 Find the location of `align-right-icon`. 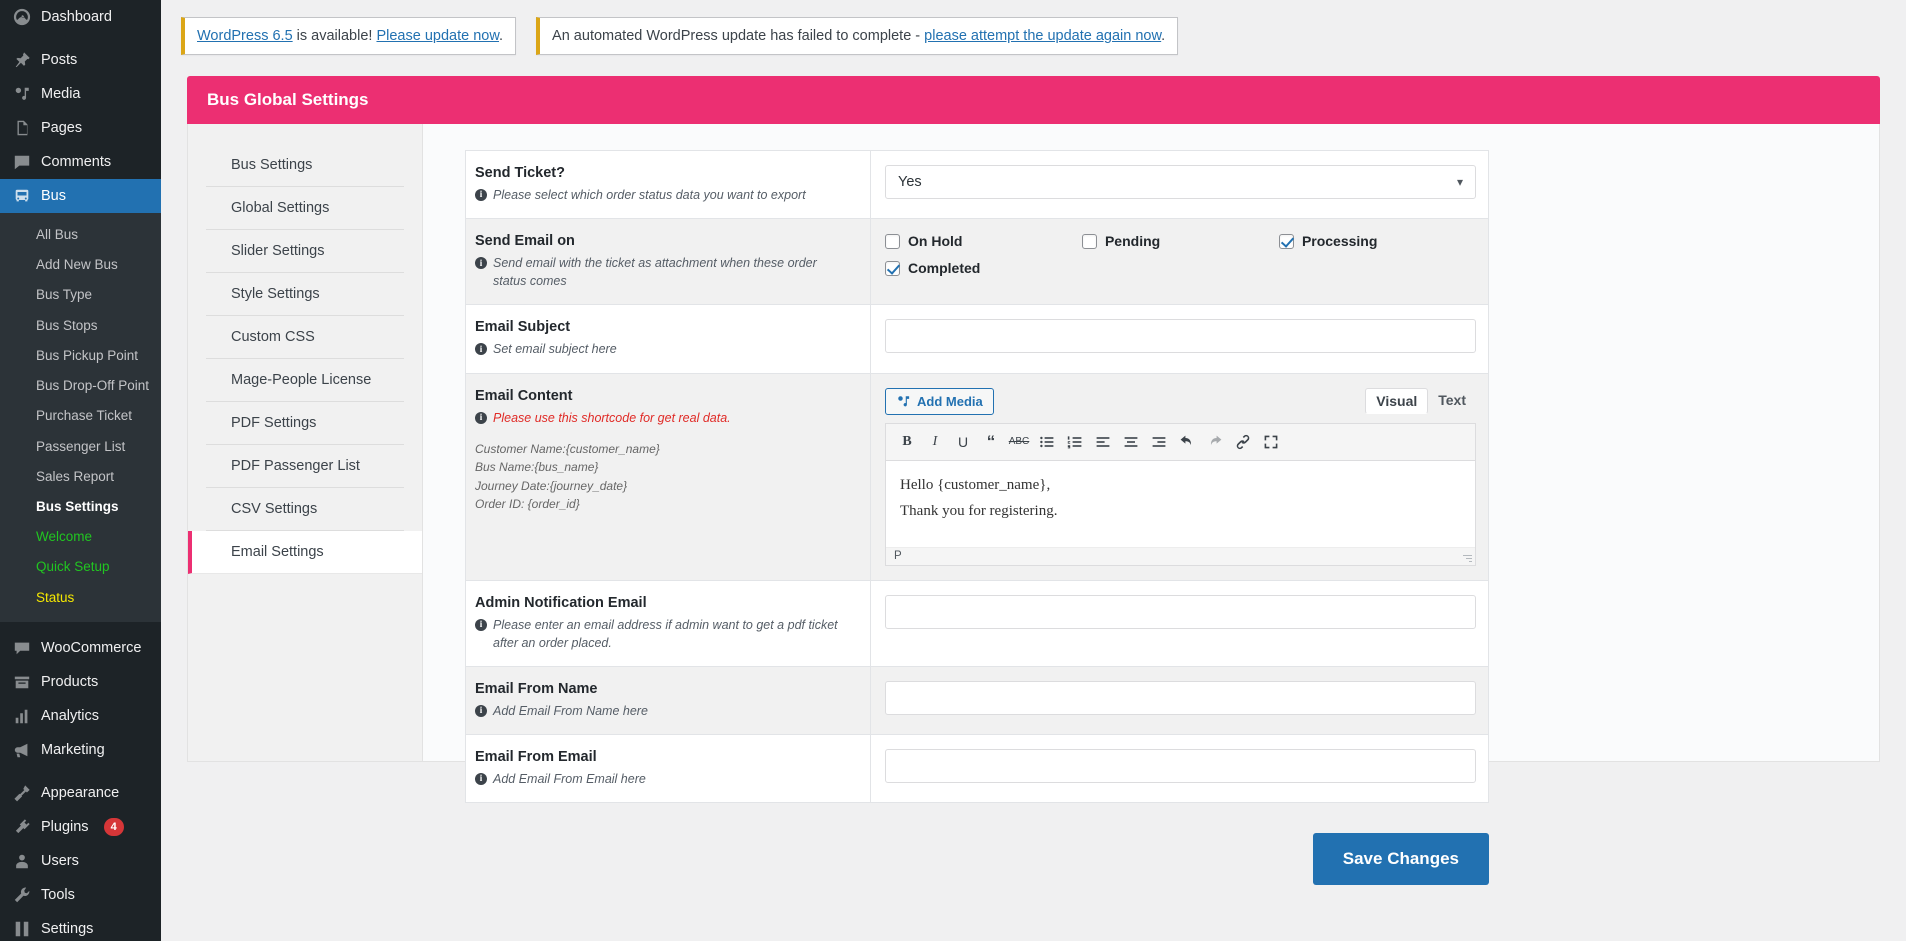

align-right-icon is located at coordinates (1159, 442).